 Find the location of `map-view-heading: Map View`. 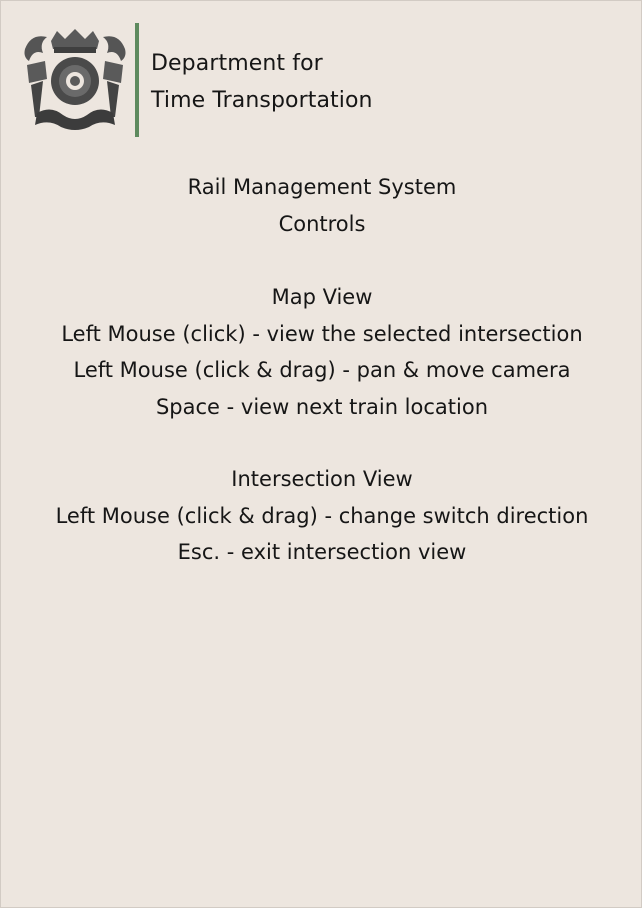

map-view-heading: Map View is located at coordinates (322, 297).